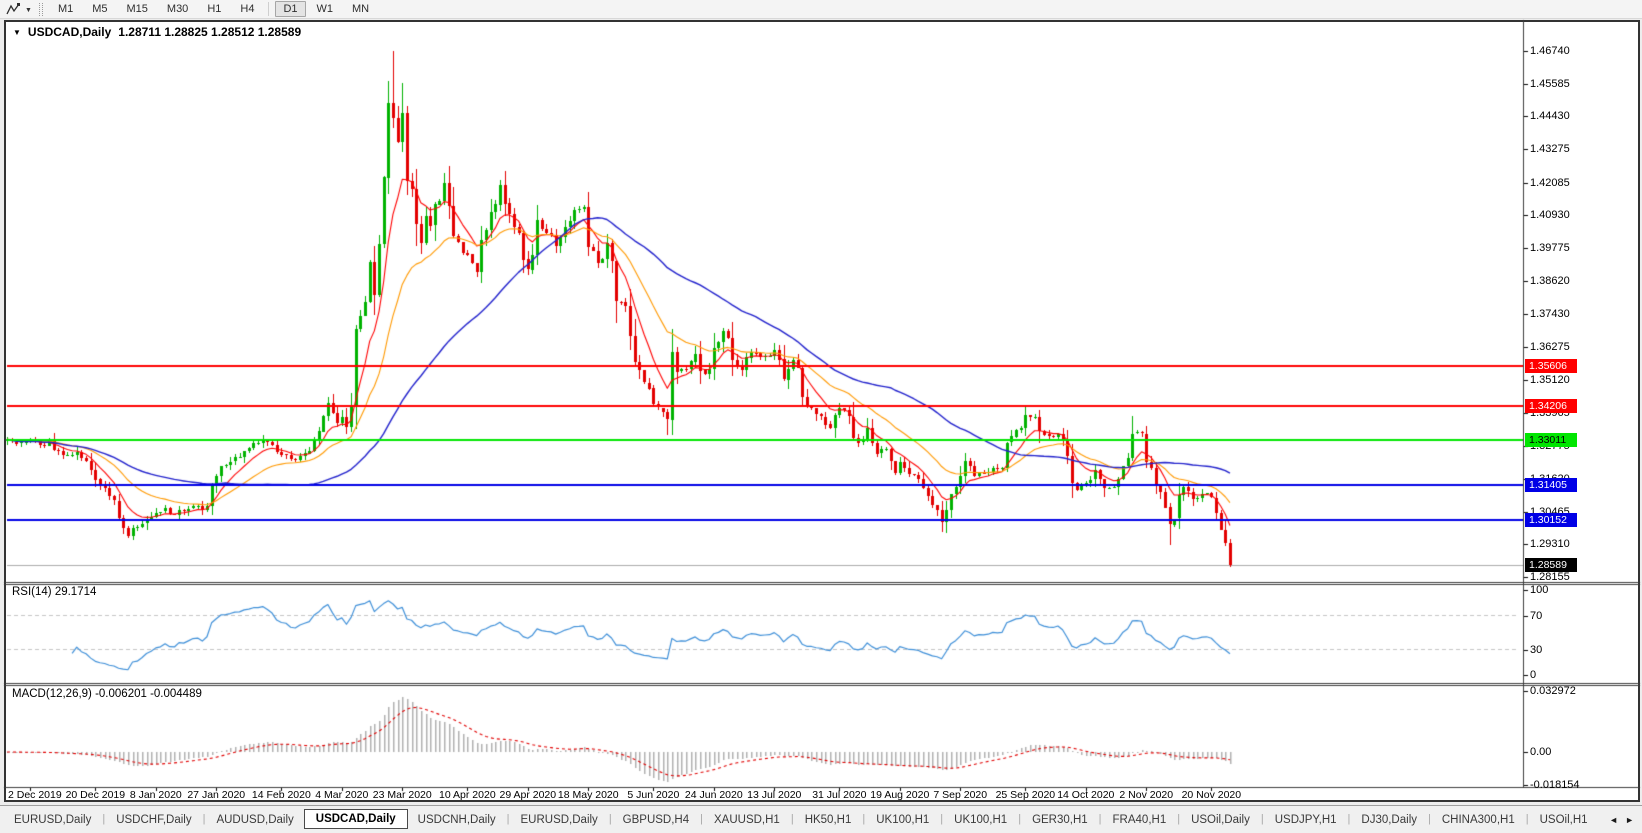 Image resolution: width=1642 pixels, height=833 pixels. I want to click on tab-usoil-daily: USOil,Daily, so click(1220, 820).